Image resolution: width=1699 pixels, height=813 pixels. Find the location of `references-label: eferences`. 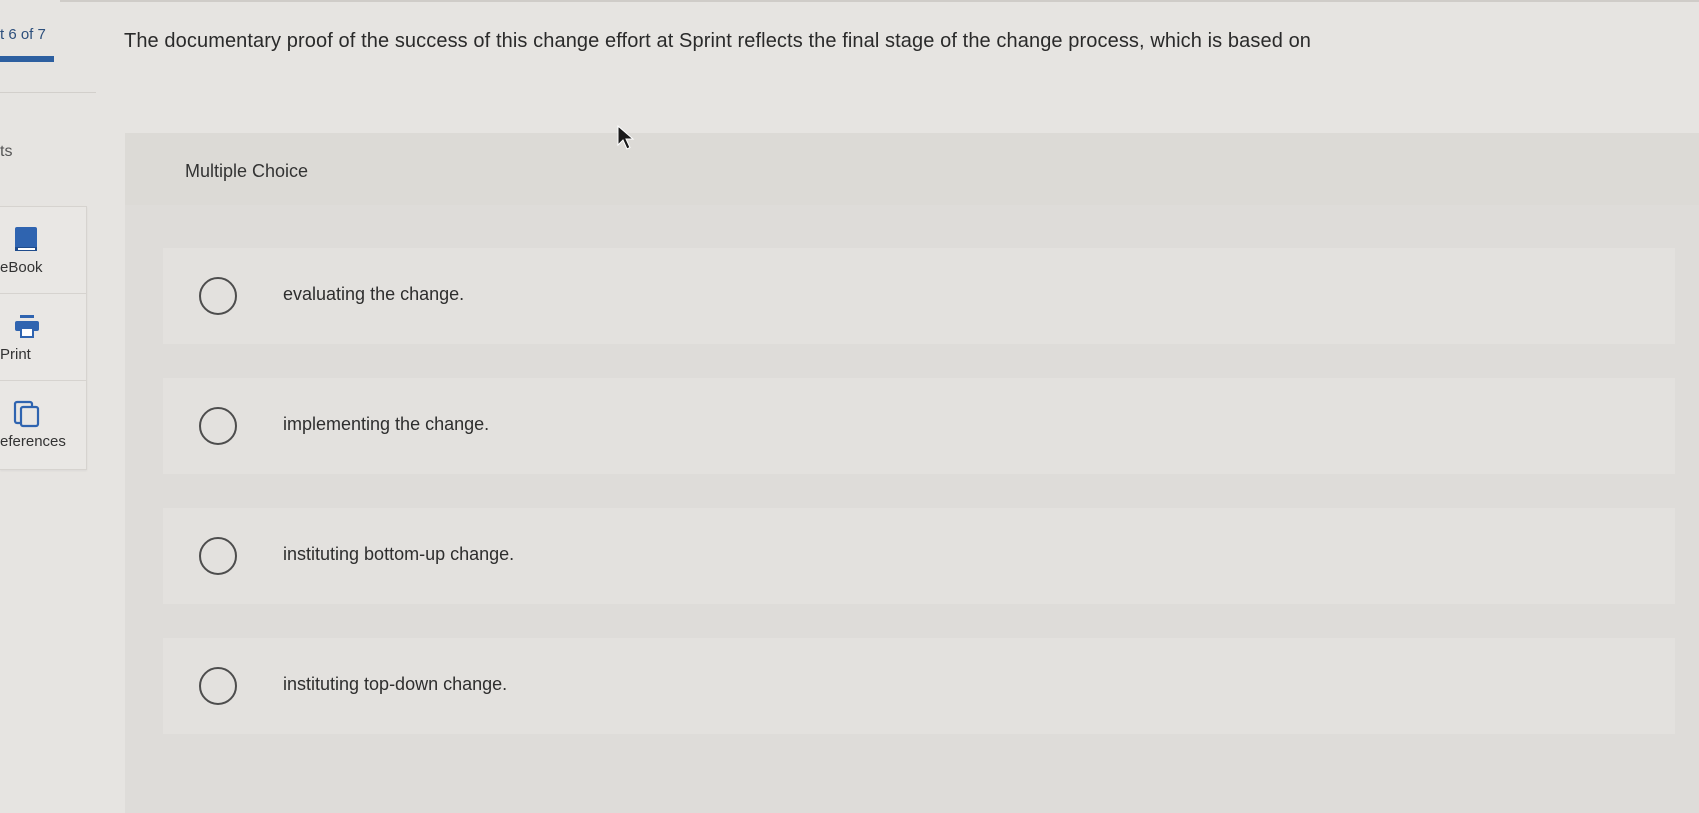

references-label: eferences is located at coordinates (33, 441).